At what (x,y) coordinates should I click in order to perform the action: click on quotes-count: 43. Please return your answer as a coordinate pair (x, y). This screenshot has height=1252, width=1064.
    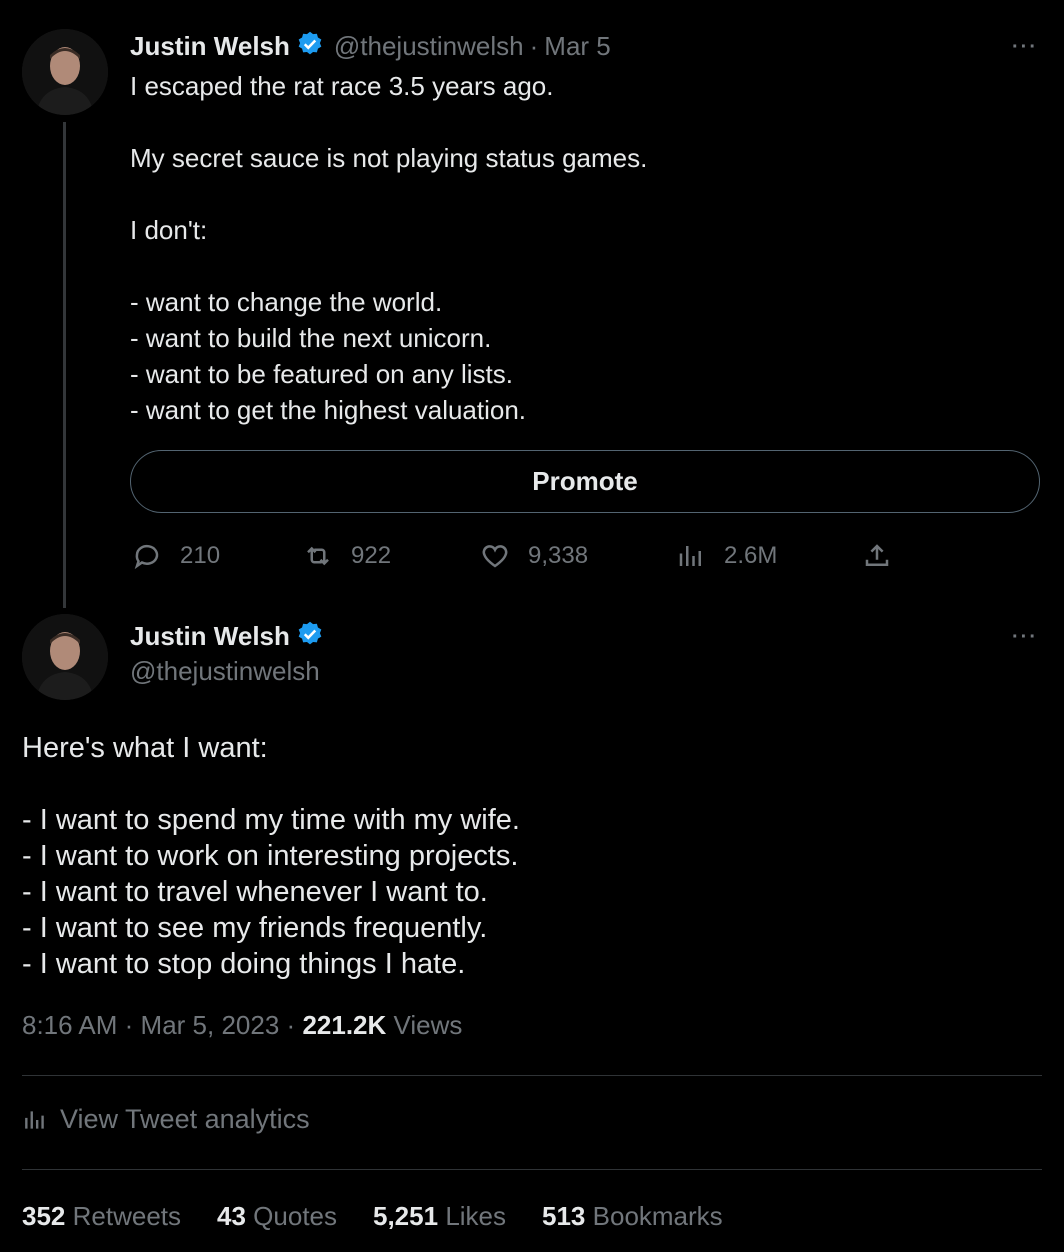
    Looking at the image, I should click on (231, 1216).